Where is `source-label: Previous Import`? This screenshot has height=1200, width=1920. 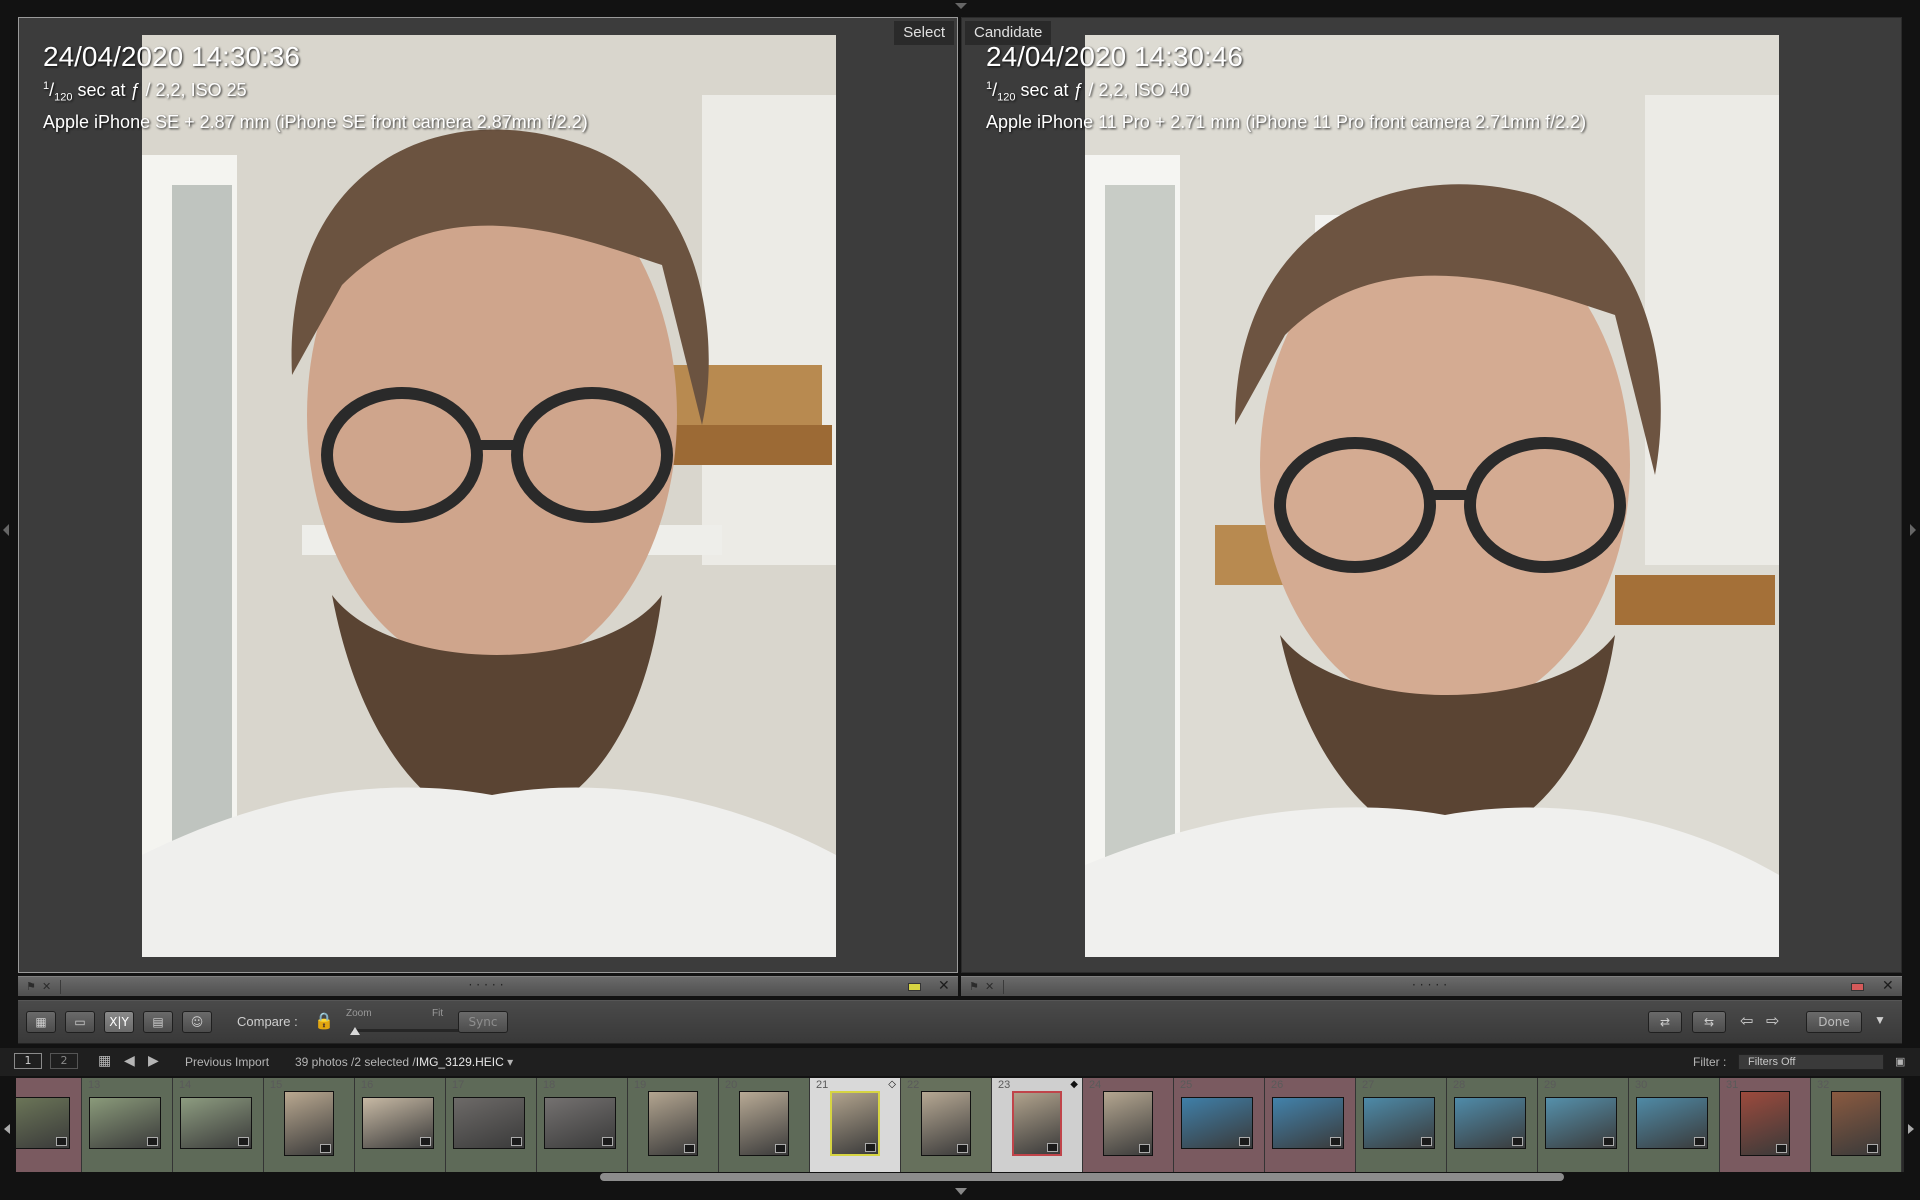
source-label: Previous Import is located at coordinates (227, 1062).